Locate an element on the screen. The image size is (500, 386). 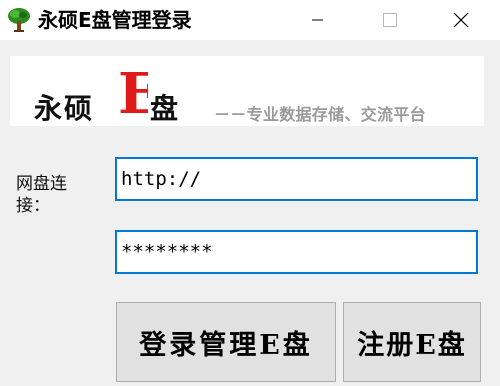
close-button is located at coordinates (461, 20).